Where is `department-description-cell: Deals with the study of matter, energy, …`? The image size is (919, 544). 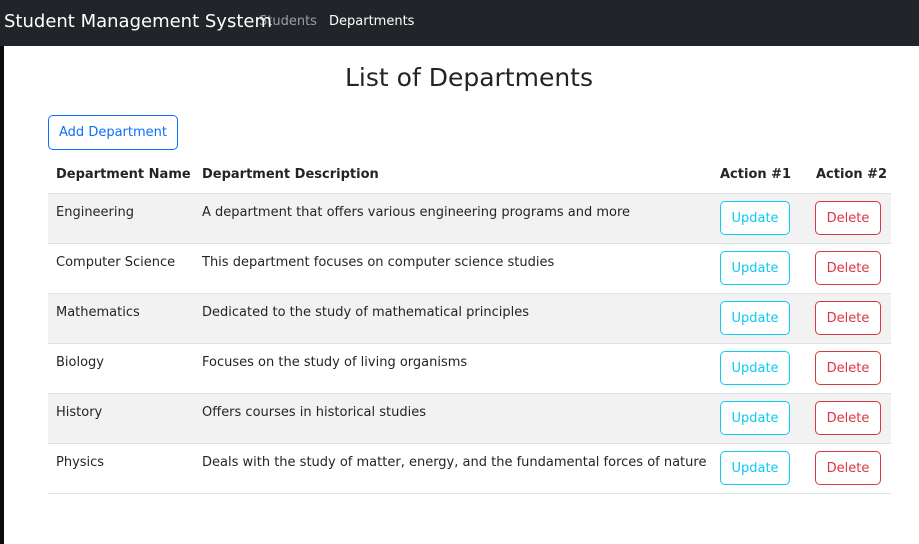 department-description-cell: Deals with the study of matter, energy, … is located at coordinates (454, 462).